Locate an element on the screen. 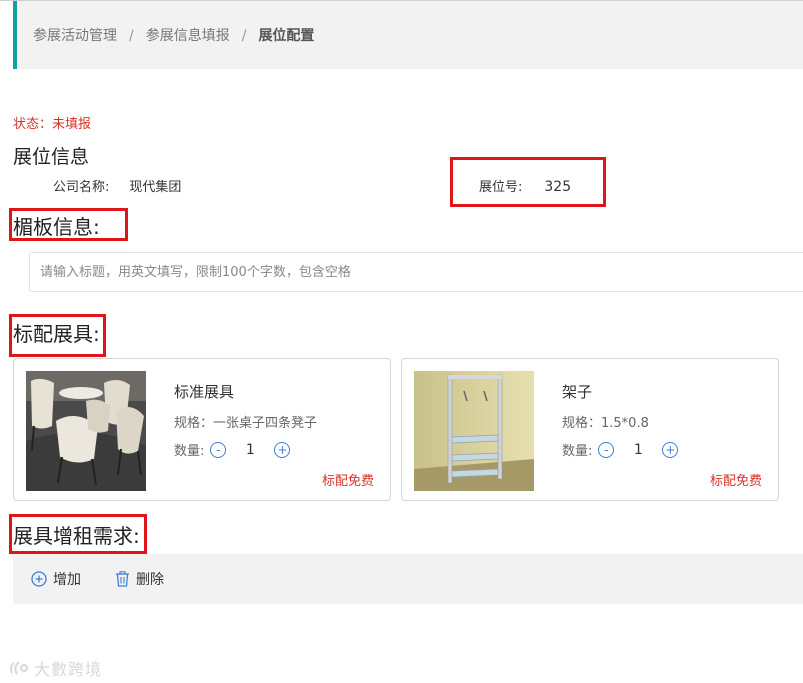 Image resolution: width=803 pixels, height=683 pixels. delete-label: 删除 is located at coordinates (150, 580).